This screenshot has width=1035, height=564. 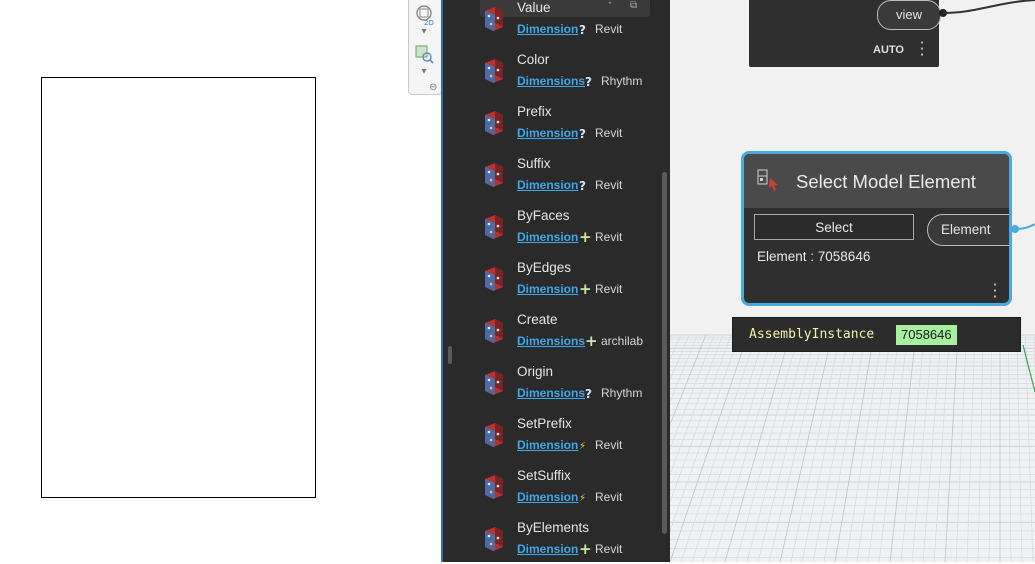 What do you see at coordinates (553, 527) in the screenshot?
I see `library-item-title: ByElements` at bounding box center [553, 527].